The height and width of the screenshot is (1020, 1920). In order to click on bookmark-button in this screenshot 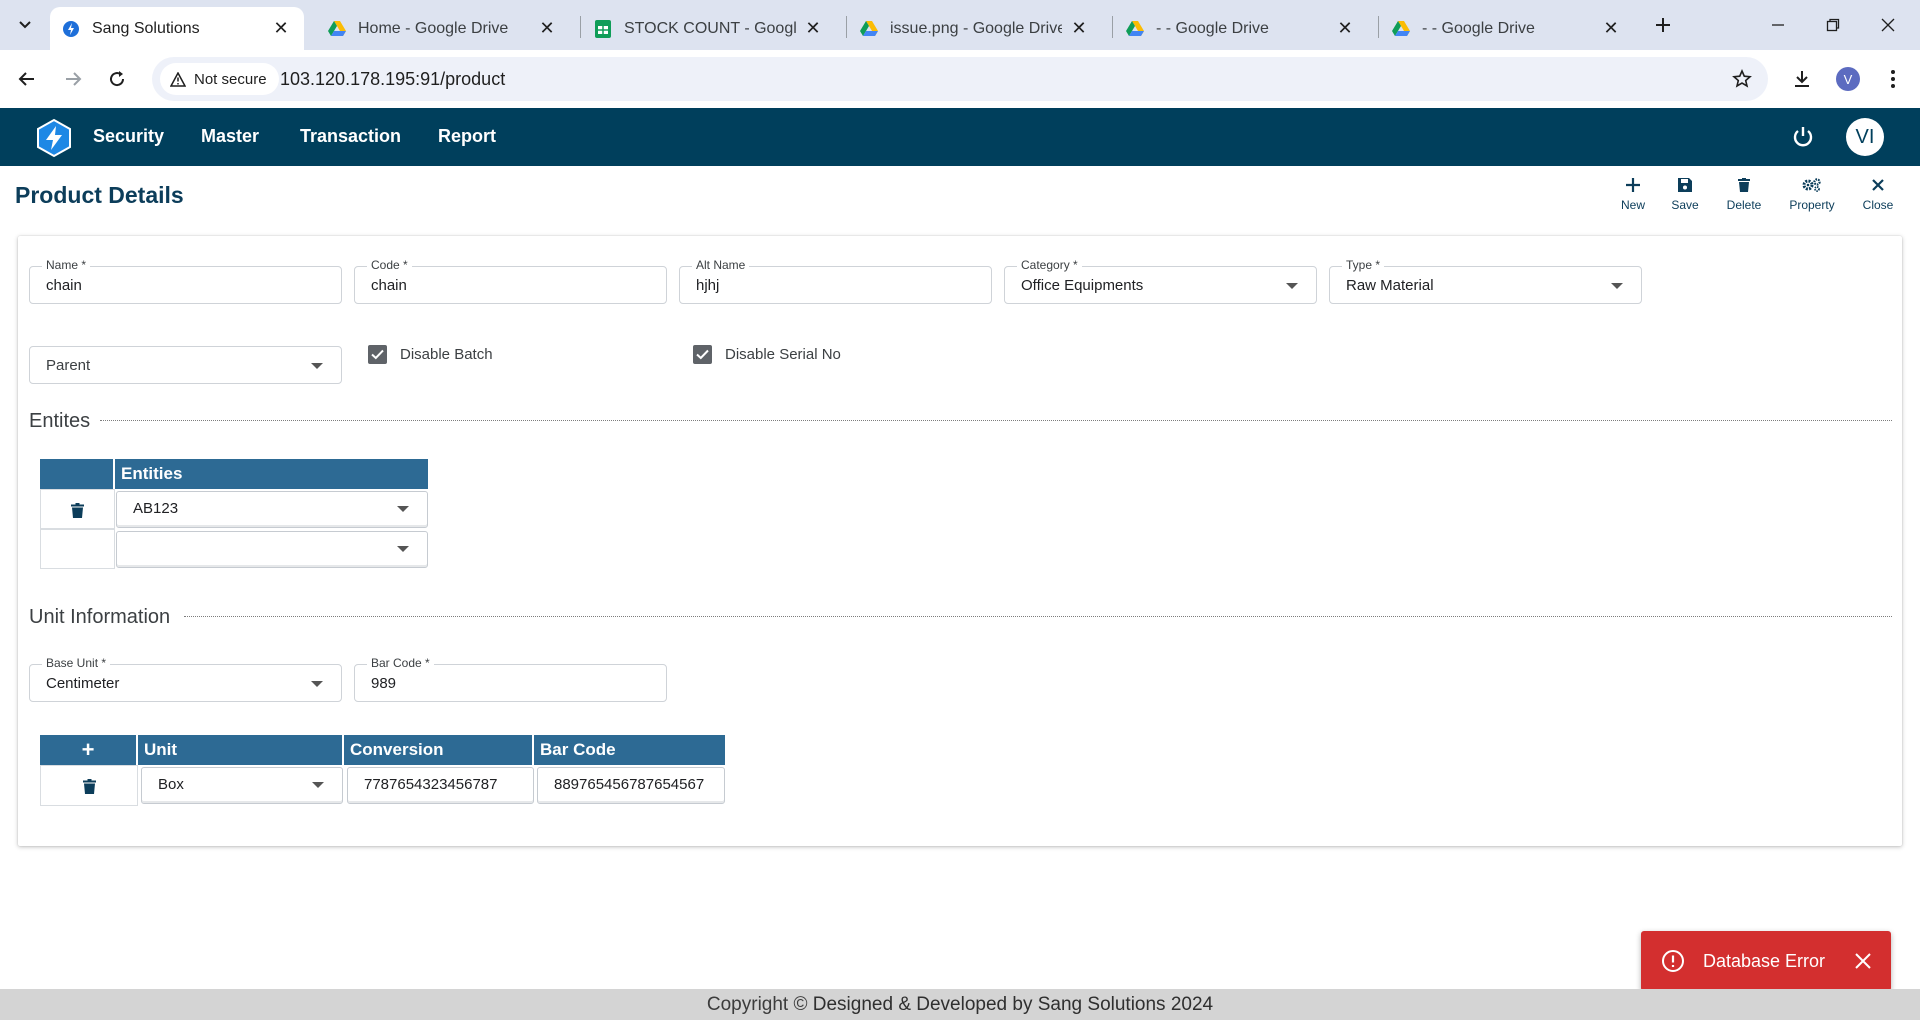, I will do `click(1742, 79)`.